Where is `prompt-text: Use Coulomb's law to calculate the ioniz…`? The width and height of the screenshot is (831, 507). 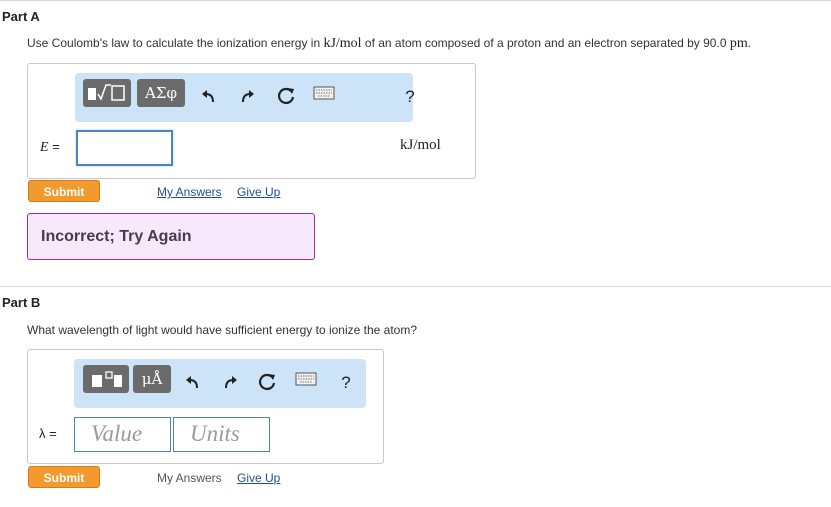 prompt-text: Use Coulomb's law to calculate the ioniz… is located at coordinates (175, 43).